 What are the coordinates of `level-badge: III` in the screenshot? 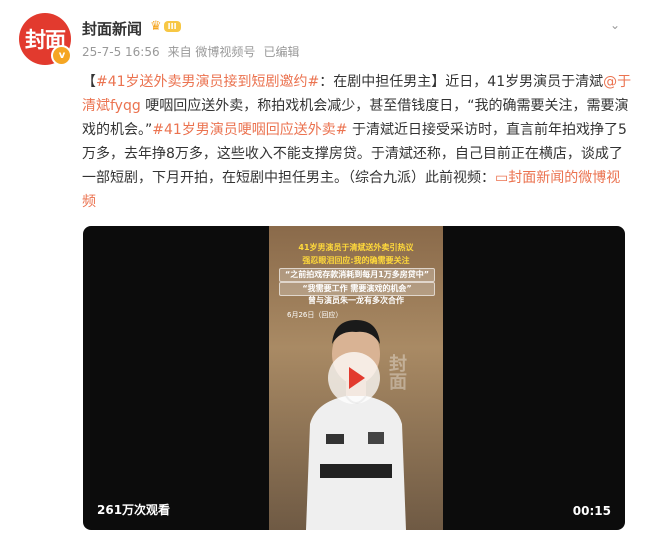 It's located at (172, 26).